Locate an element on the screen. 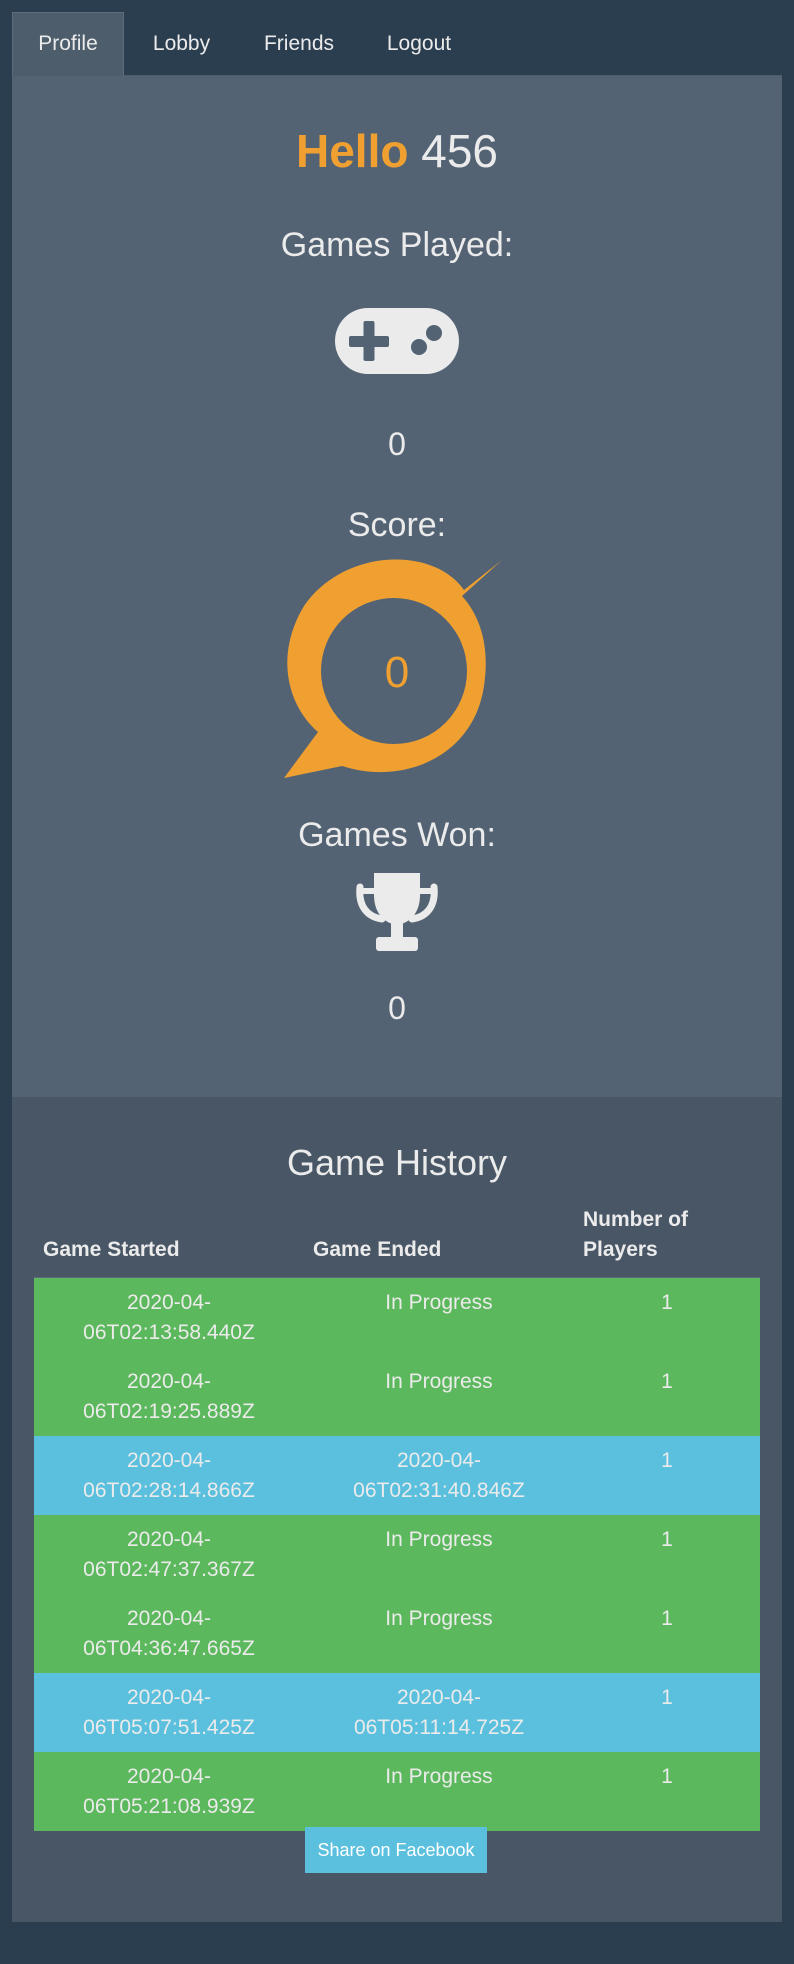 The width and height of the screenshot is (794, 1964). cell-ended: 2020-04-06T05:11:14.725Z is located at coordinates (439, 1712).